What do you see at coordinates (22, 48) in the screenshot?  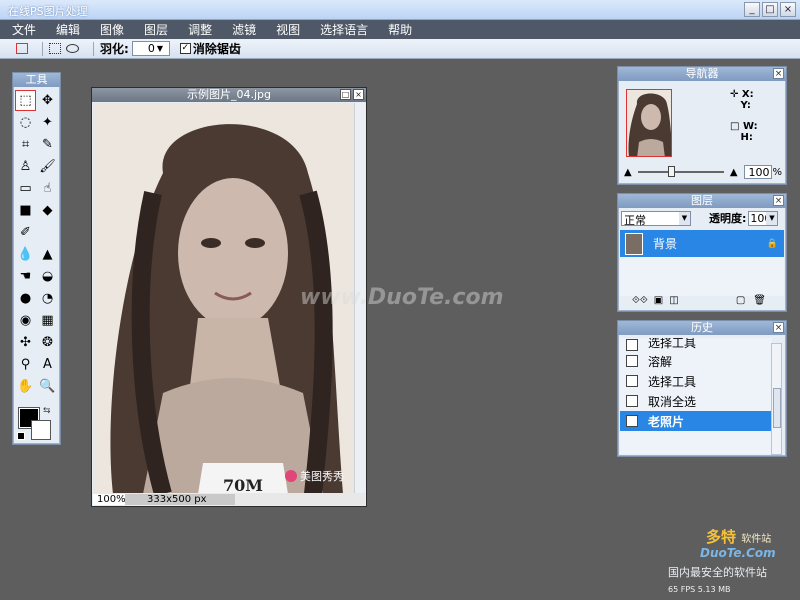 I see `rect-select-option-icon` at bounding box center [22, 48].